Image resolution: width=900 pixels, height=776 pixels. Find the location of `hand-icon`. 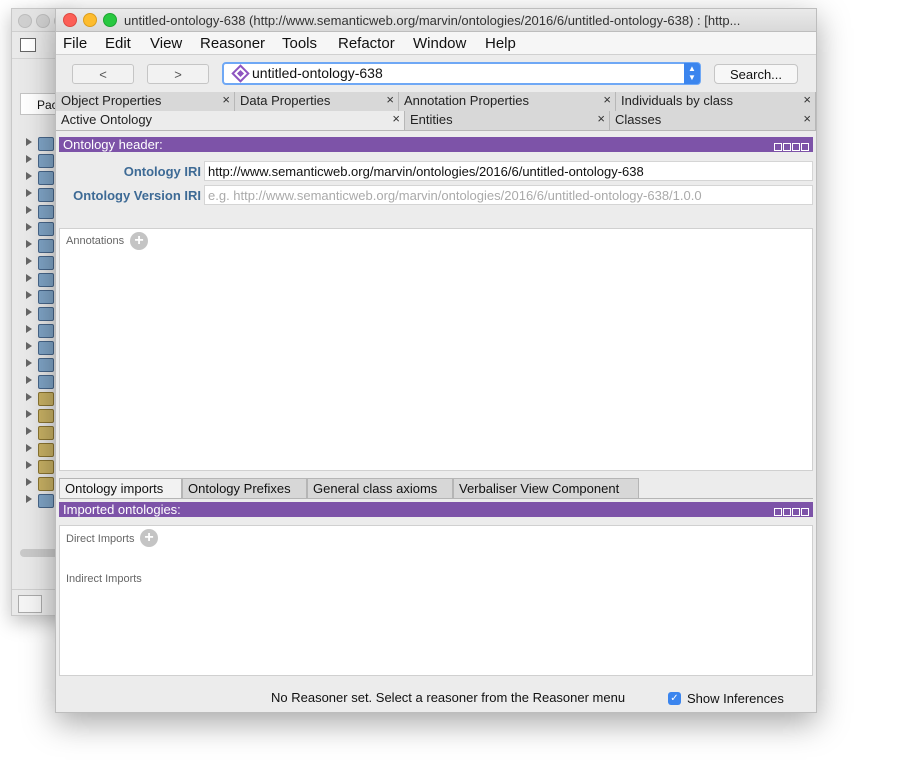

hand-icon is located at coordinates (30, 604).